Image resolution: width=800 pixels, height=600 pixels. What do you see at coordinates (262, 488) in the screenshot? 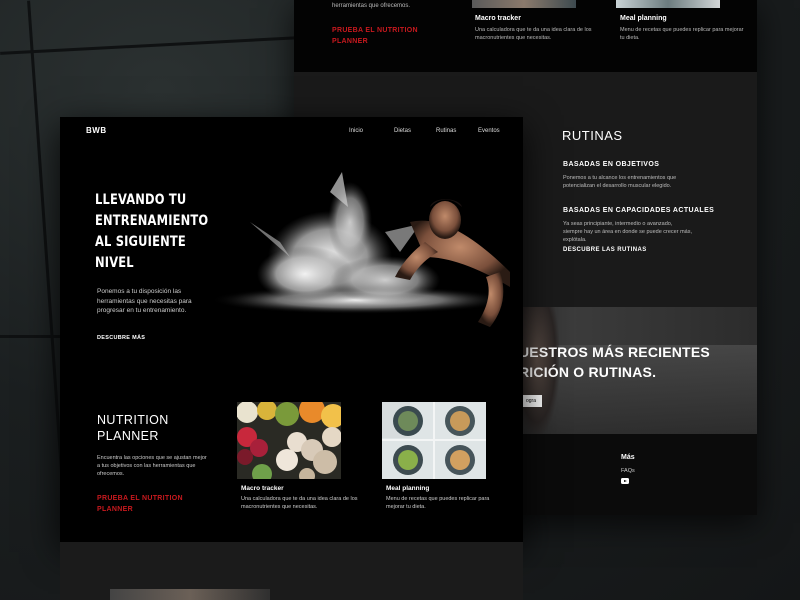
I see `card-title-macro-tracker: Macro tracker` at bounding box center [262, 488].